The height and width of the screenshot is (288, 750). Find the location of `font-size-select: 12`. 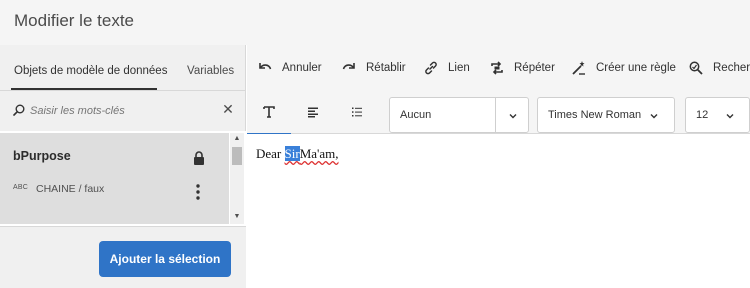

font-size-select: 12 is located at coordinates (717, 115).